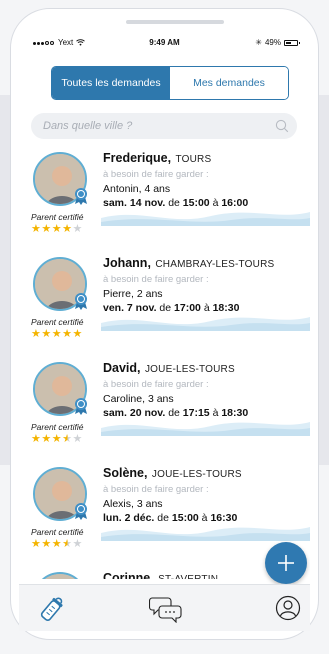 Image resolution: width=329 pixels, height=654 pixels. I want to click on schedule: lun. 2 déc. de 15:00 à 16:30, so click(203, 518).